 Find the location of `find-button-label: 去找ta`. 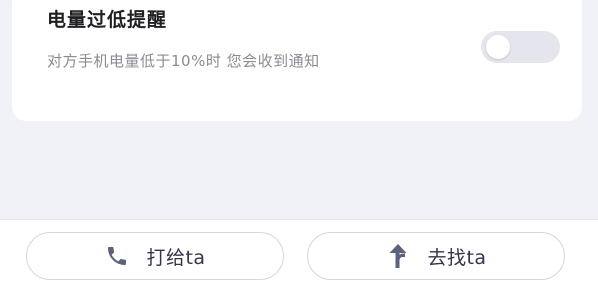

find-button-label: 去找ta is located at coordinates (457, 257).